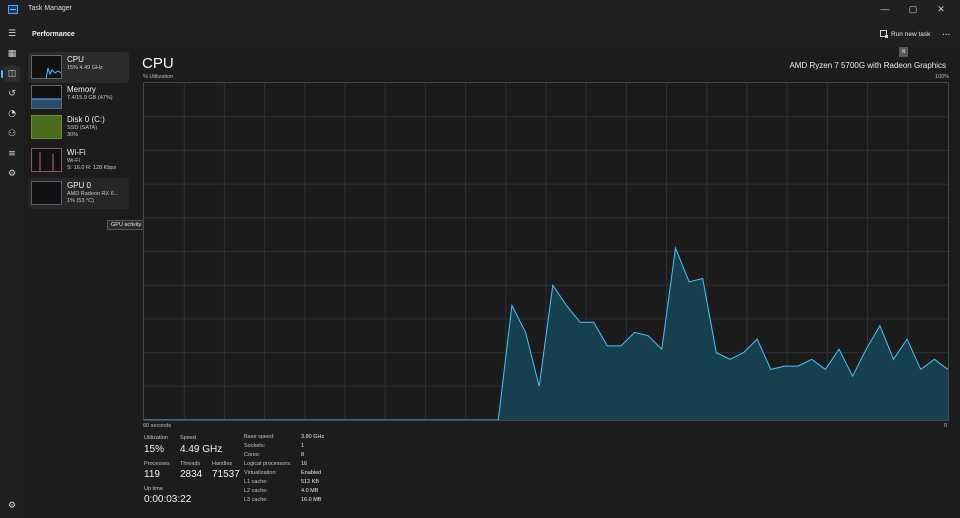 This screenshot has width=960, height=518. Describe the element at coordinates (867, 65) in the screenshot. I see `cpu-model-name: AMD Ryzen 7 5700G with Radeon Graphics` at that location.